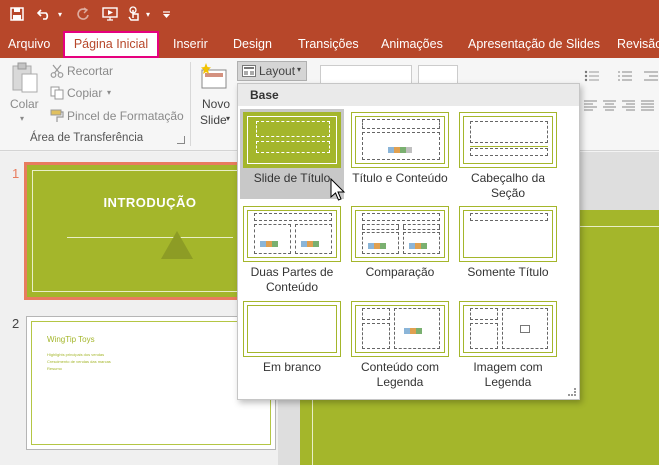 The image size is (659, 465). Describe the element at coordinates (508, 374) in the screenshot. I see `layout-name: Imagem com Legenda` at that location.